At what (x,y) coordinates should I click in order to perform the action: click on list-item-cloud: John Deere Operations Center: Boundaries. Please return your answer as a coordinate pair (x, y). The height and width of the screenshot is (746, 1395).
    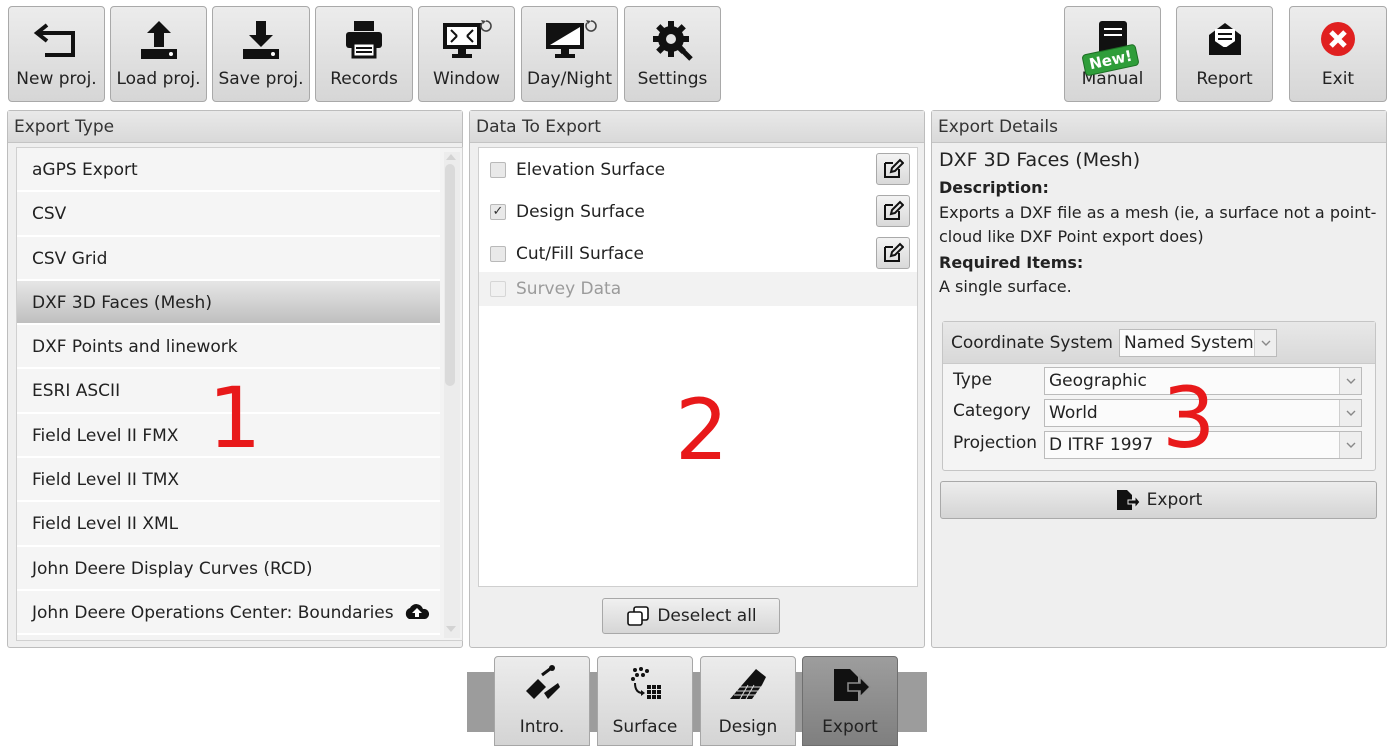
    Looking at the image, I should click on (228, 613).